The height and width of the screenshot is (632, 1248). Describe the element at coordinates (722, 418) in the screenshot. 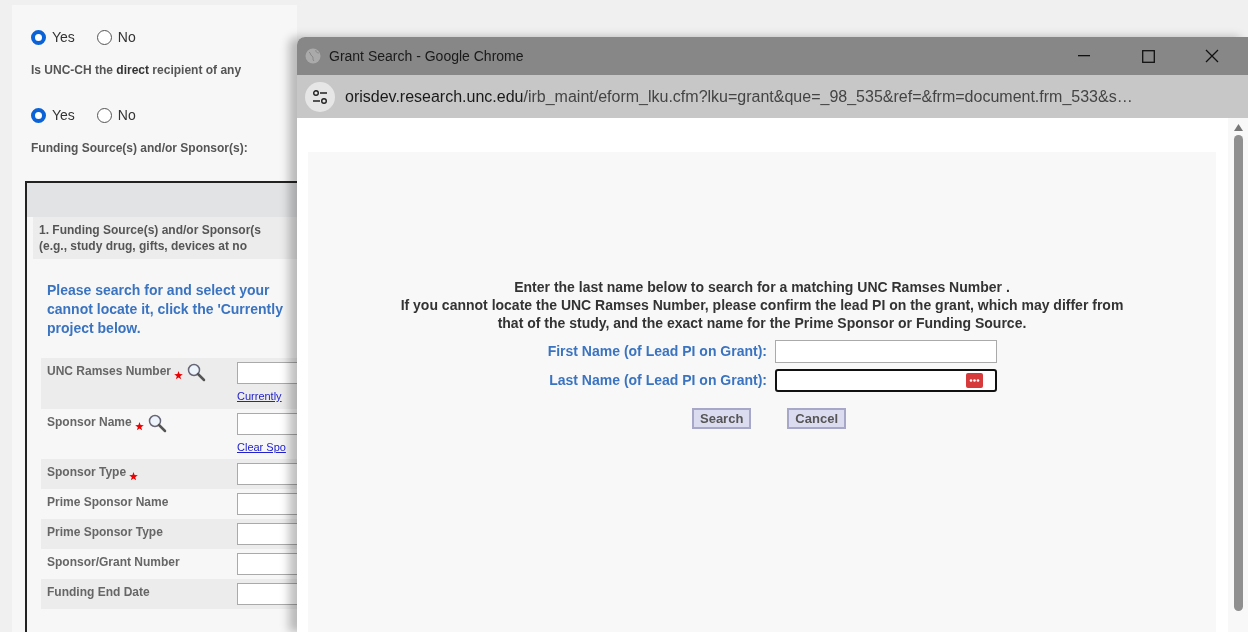

I see `search-button: Search` at that location.